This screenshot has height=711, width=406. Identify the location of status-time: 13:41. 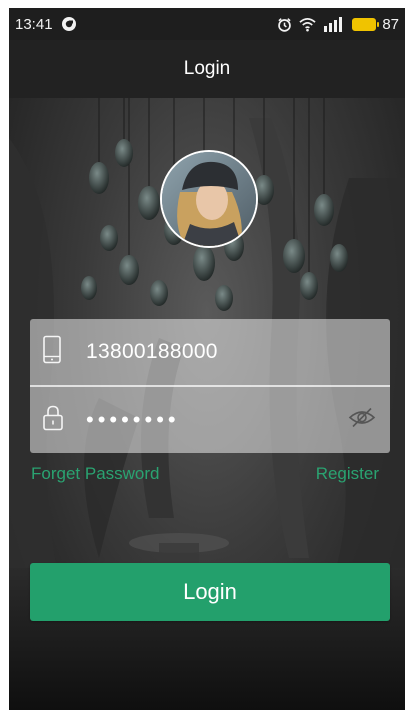
(34, 24).